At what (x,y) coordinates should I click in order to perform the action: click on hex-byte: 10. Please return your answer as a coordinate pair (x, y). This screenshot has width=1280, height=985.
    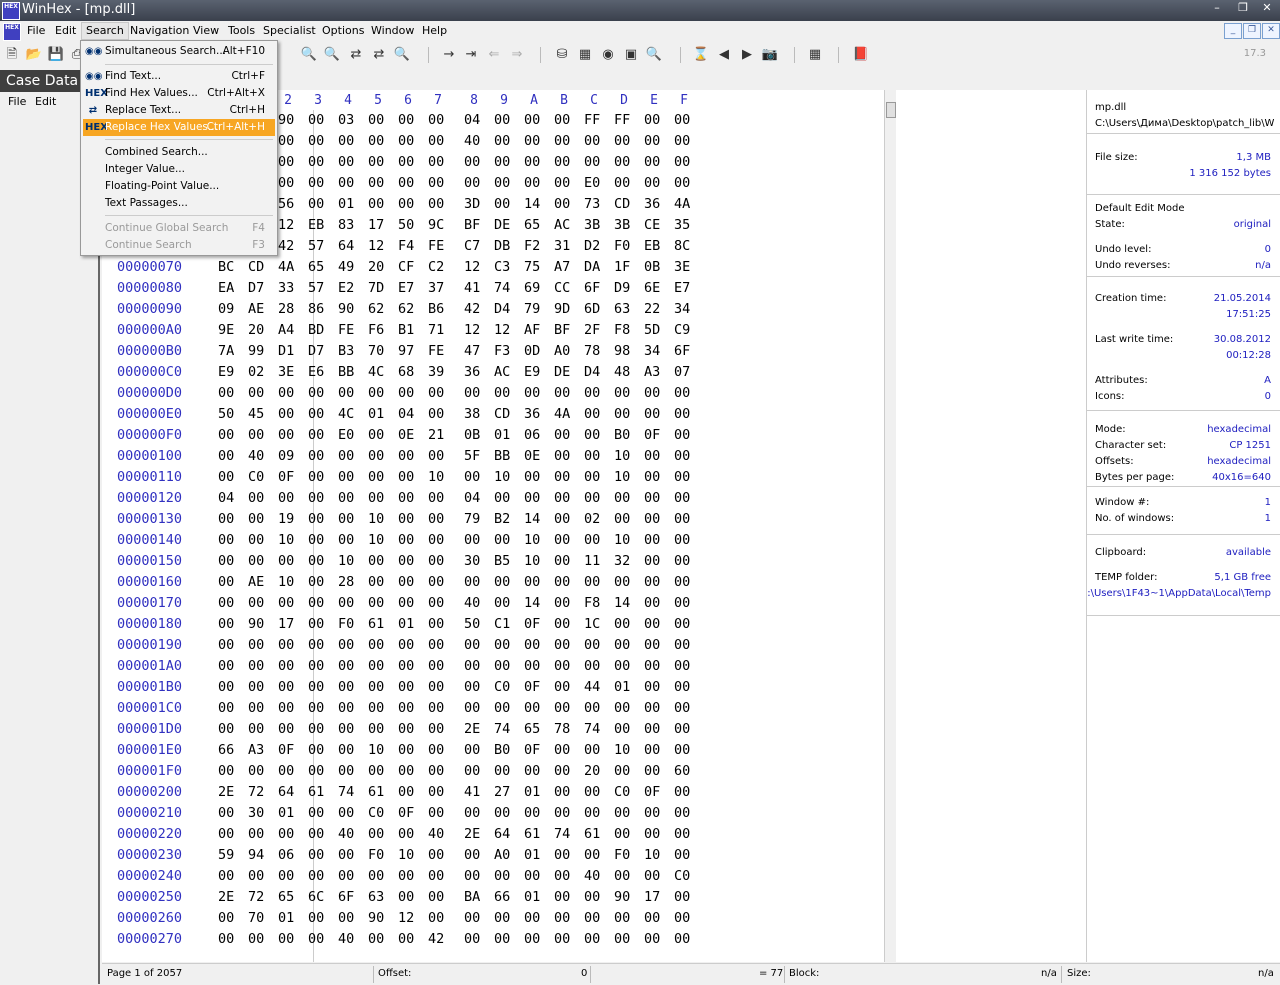
    Looking at the image, I should click on (652, 855).